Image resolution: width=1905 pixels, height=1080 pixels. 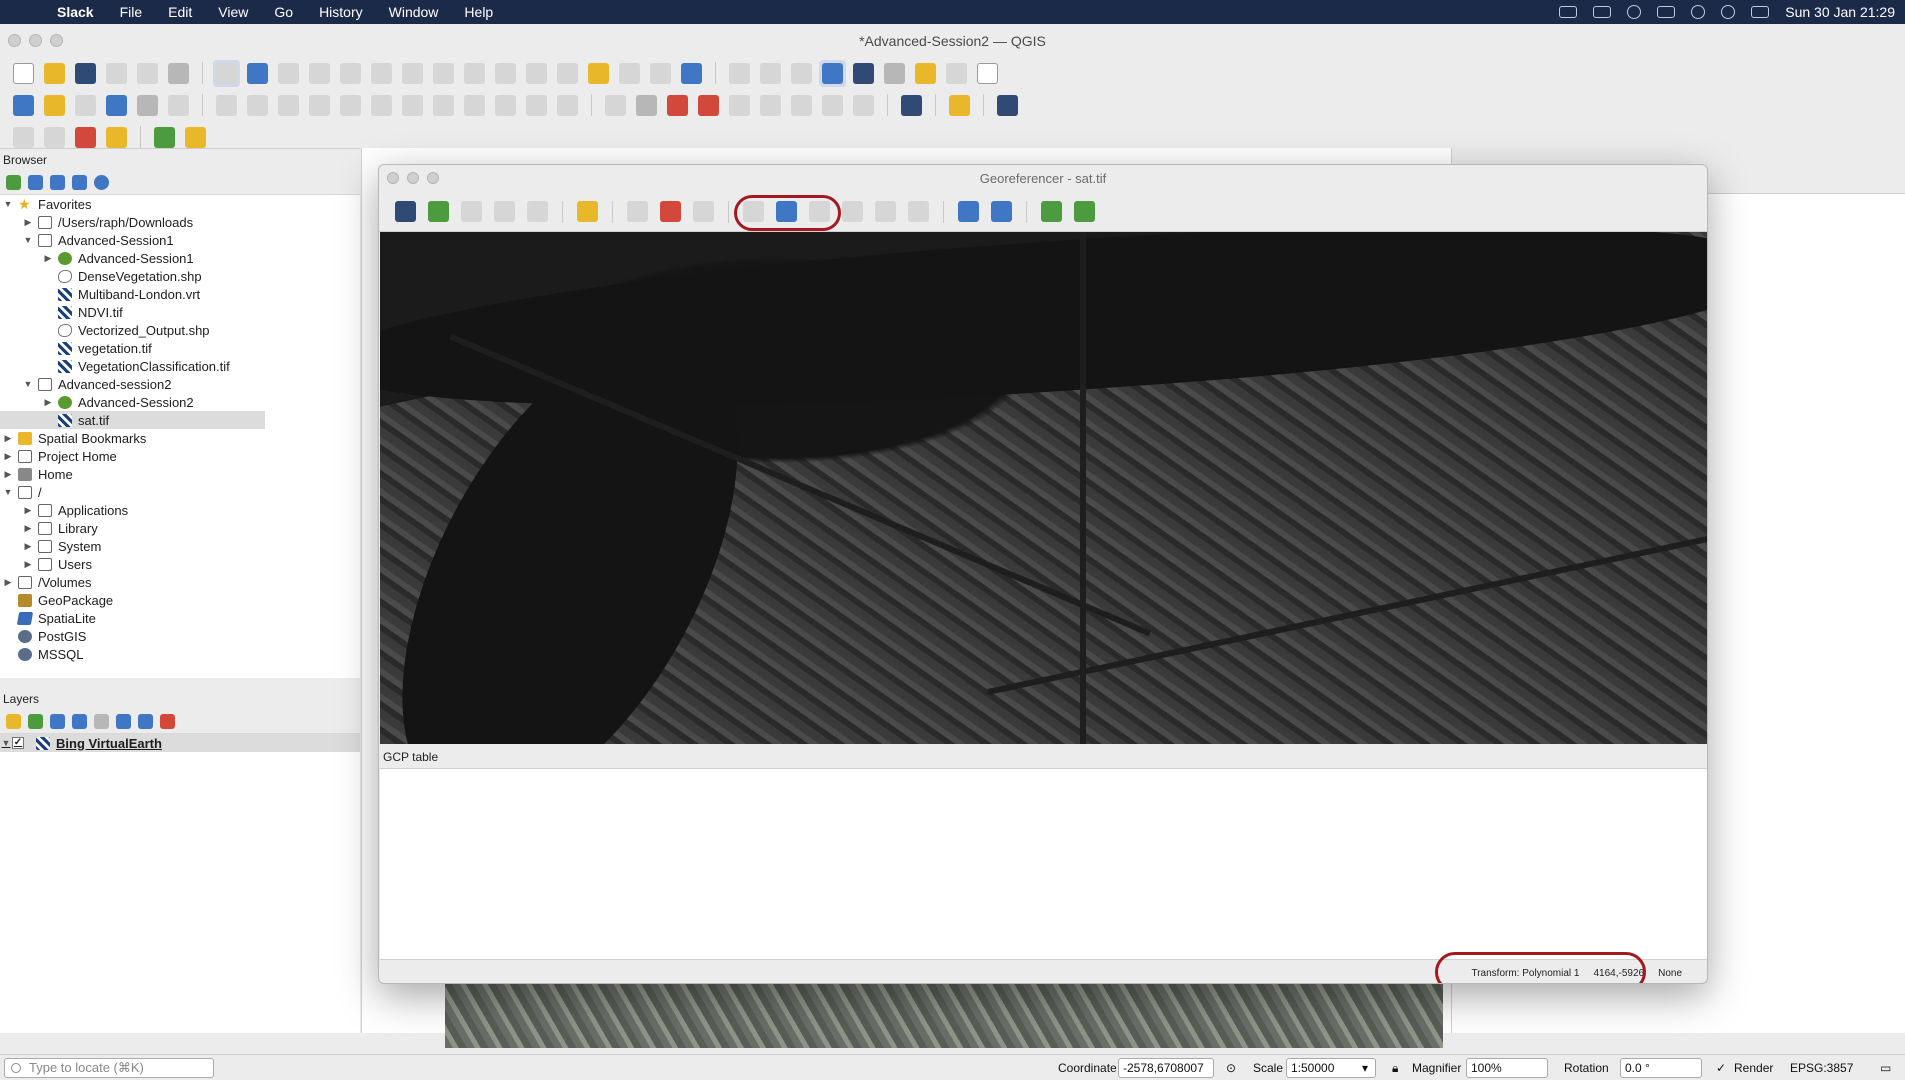 What do you see at coordinates (677, 105) in the screenshot?
I see `layer-diagram-icon` at bounding box center [677, 105].